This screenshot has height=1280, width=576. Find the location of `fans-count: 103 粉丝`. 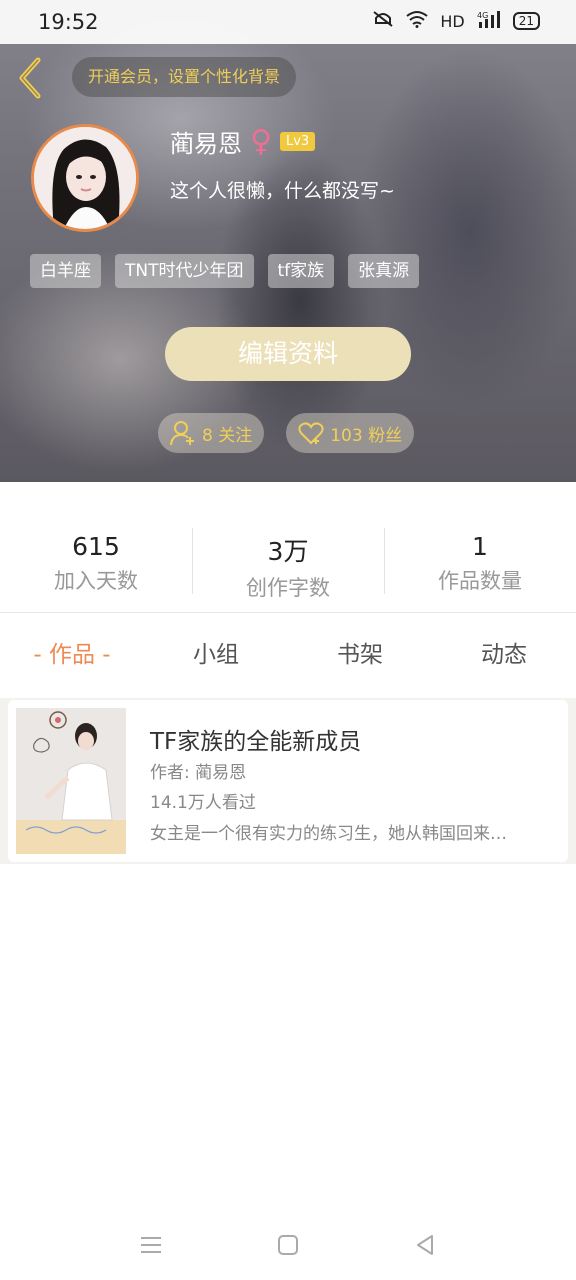

fans-count: 103 粉丝 is located at coordinates (366, 435).